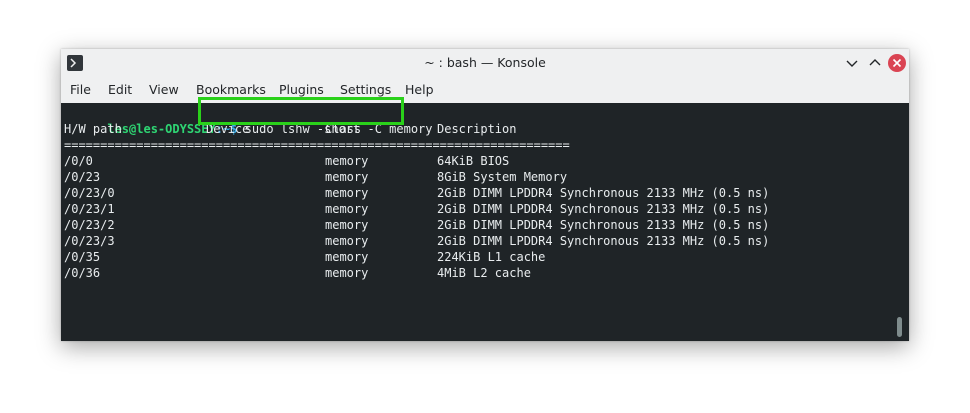 The width and height of the screenshot is (970, 413). I want to click on header-row: H/W path Device Class Description, so click(484, 129).